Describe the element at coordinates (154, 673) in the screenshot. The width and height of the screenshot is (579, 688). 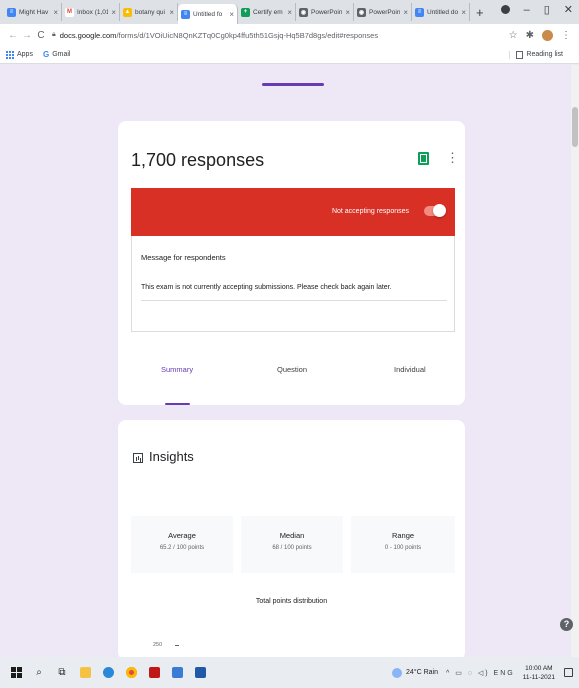
I see `mcafee-icon` at that location.